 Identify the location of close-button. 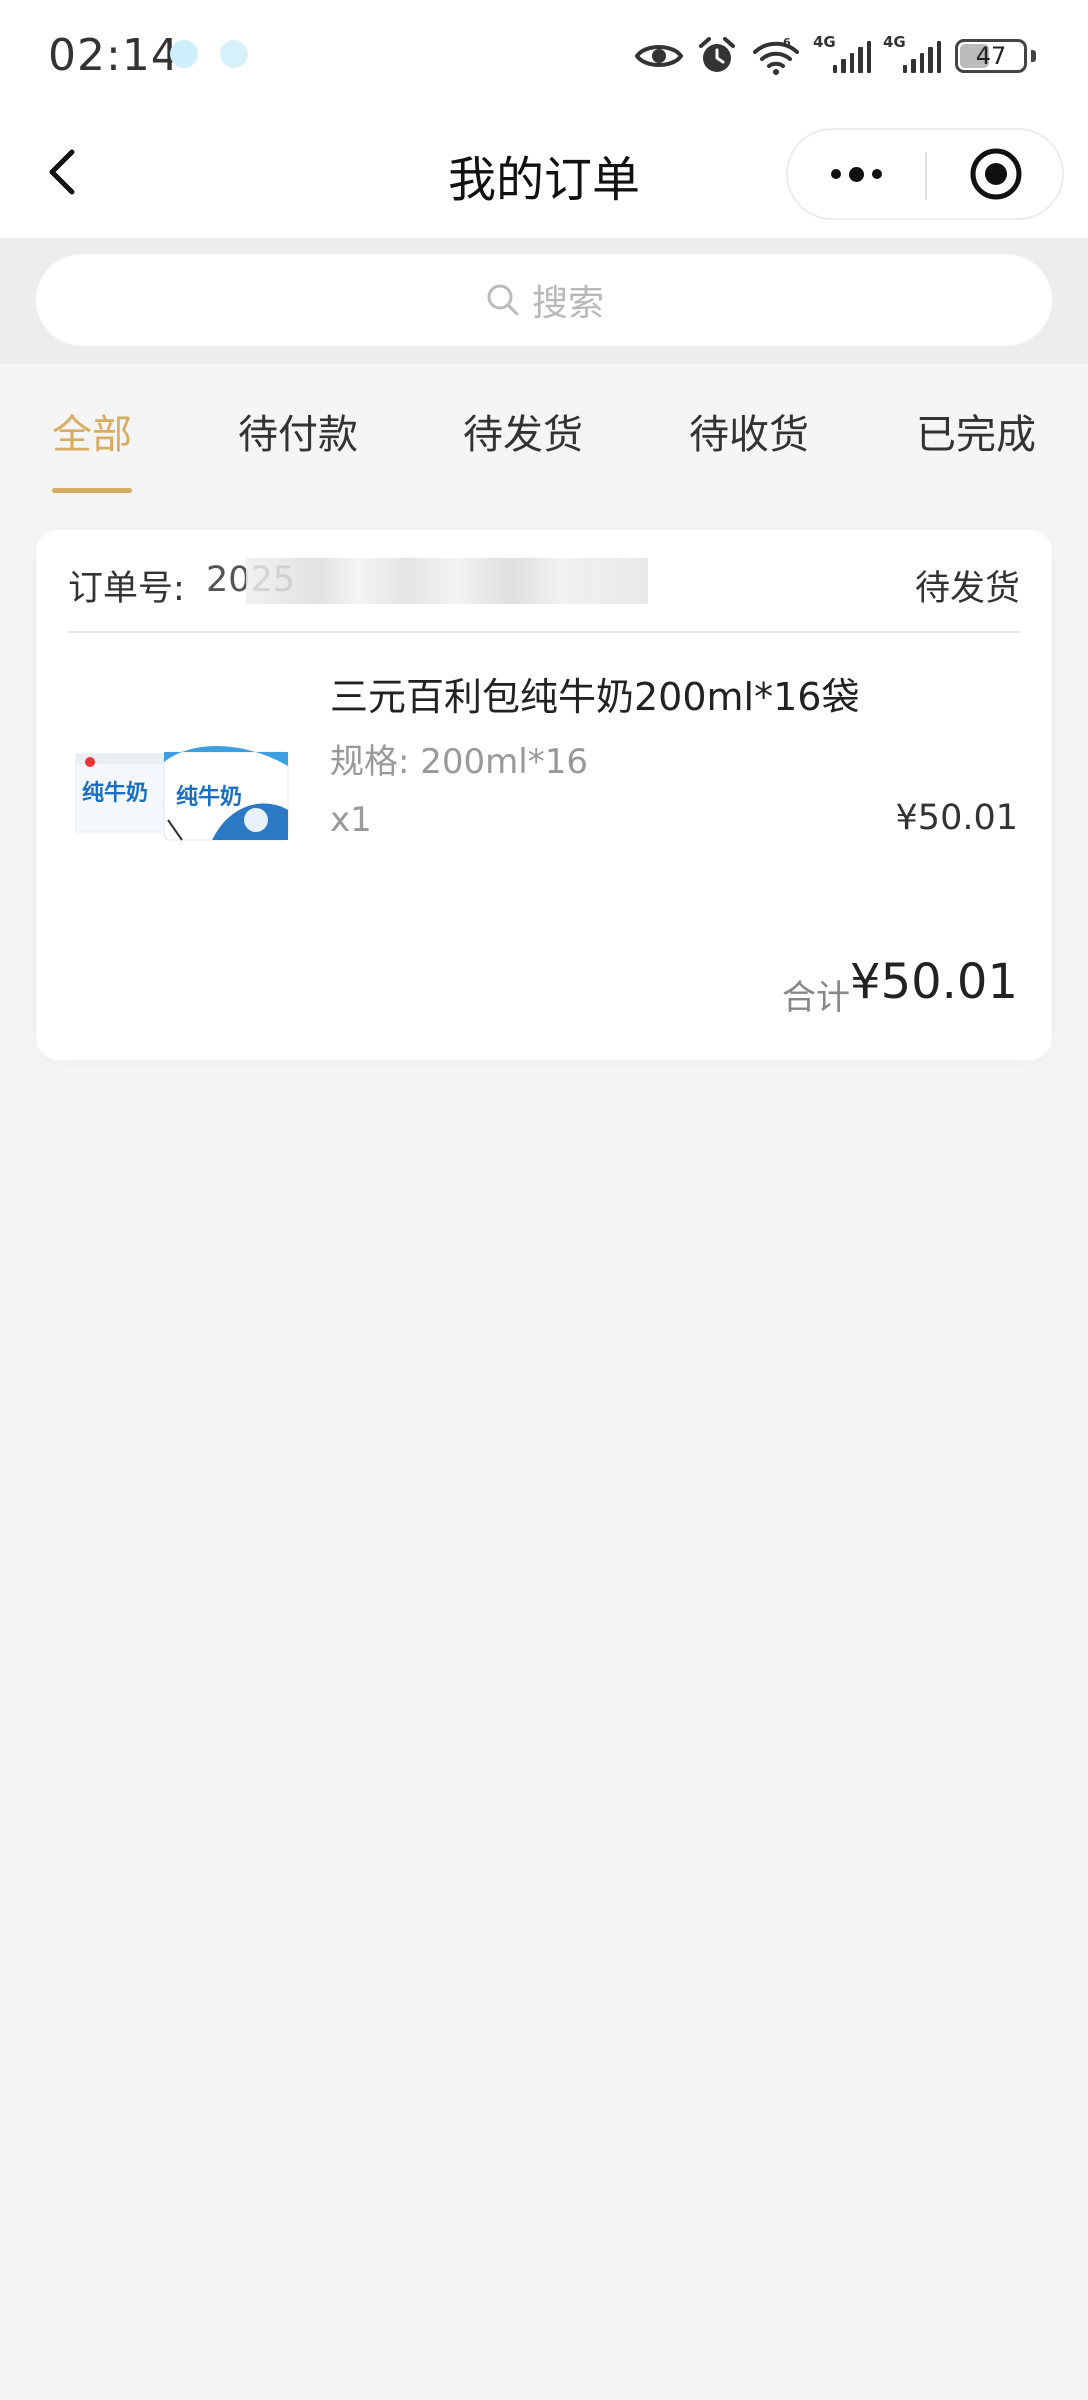
(995, 174).